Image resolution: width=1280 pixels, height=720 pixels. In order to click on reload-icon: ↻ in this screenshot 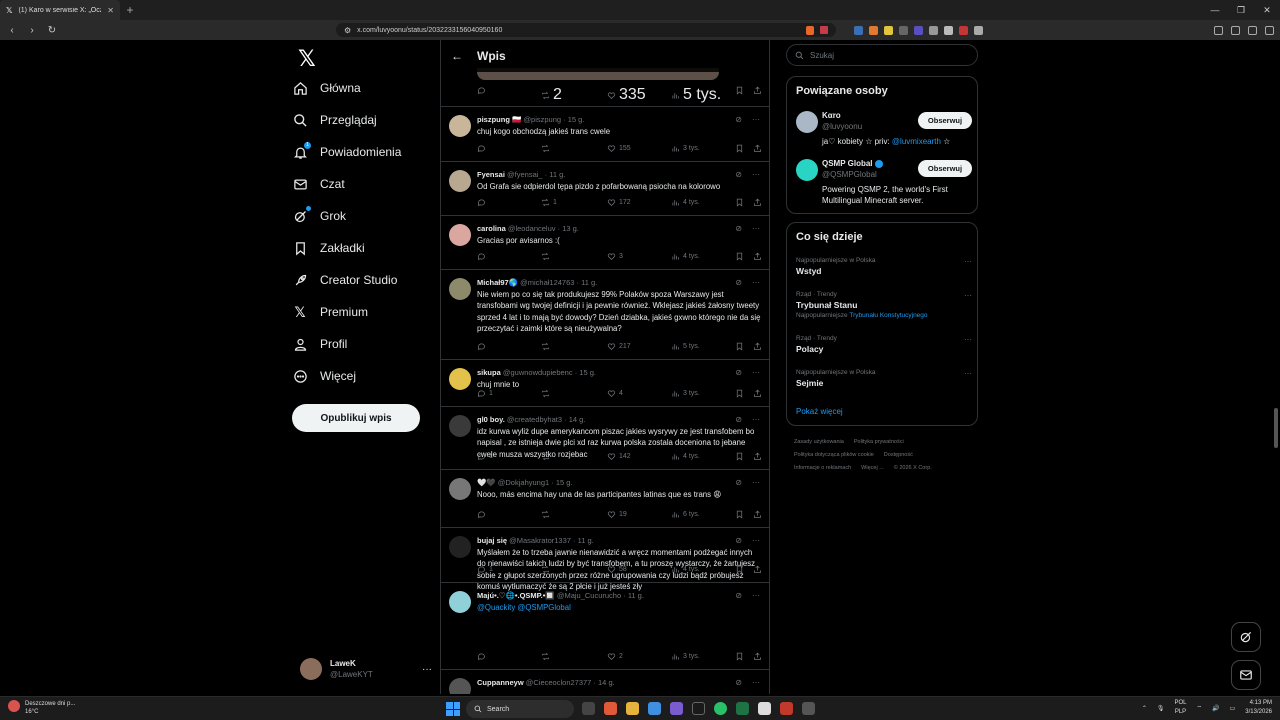, I will do `click(52, 30)`.